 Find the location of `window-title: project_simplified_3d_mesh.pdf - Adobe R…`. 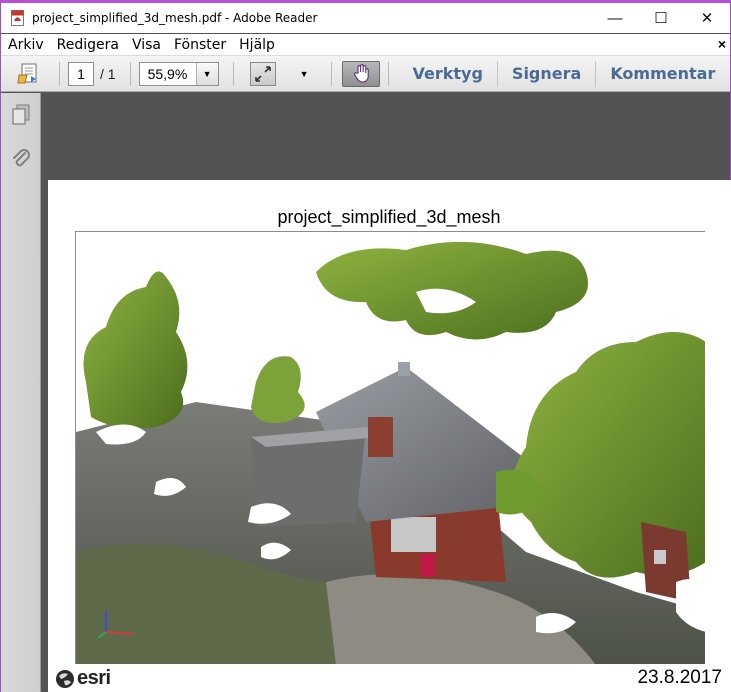

window-title: project_simplified_3d_mesh.pdf - Adobe R… is located at coordinates (175, 18).